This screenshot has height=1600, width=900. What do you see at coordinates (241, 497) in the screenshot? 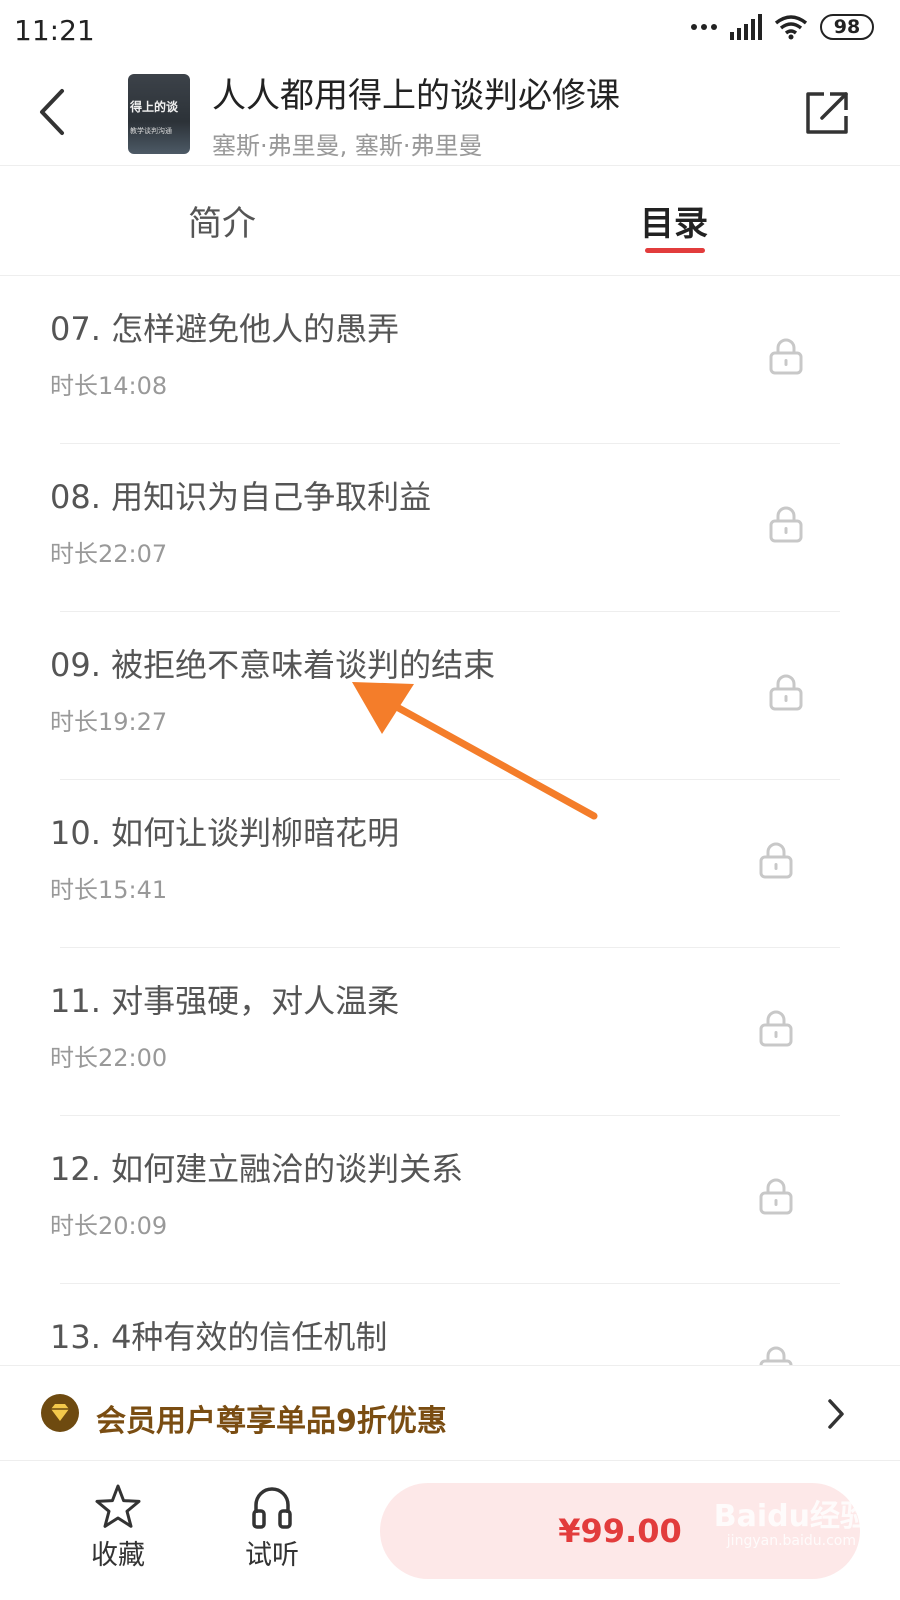
I see `chapter-title: 08. 用知识为自己争取利益` at bounding box center [241, 497].